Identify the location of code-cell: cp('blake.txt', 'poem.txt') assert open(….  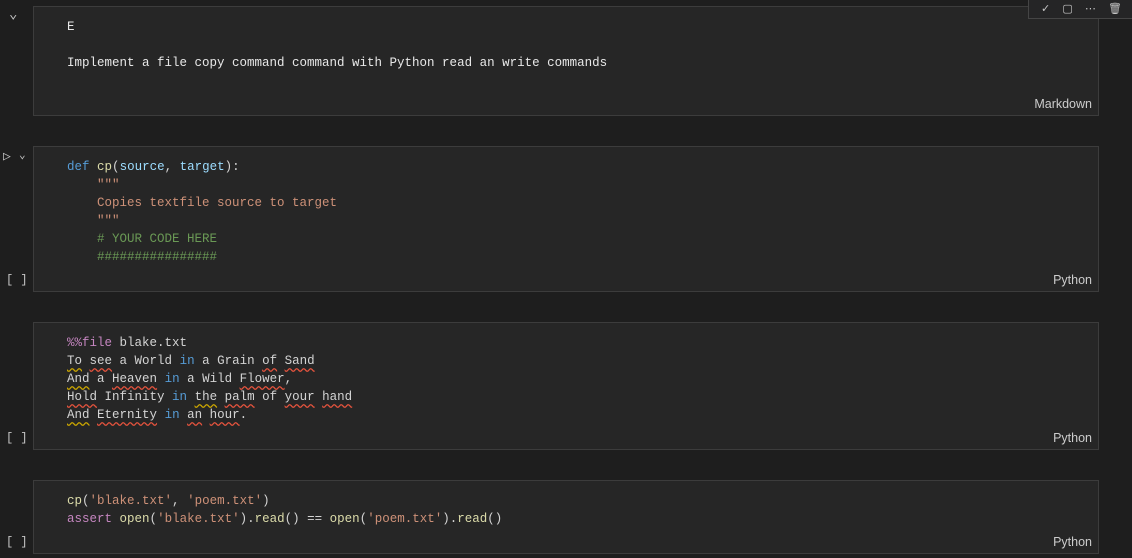
(566, 517).